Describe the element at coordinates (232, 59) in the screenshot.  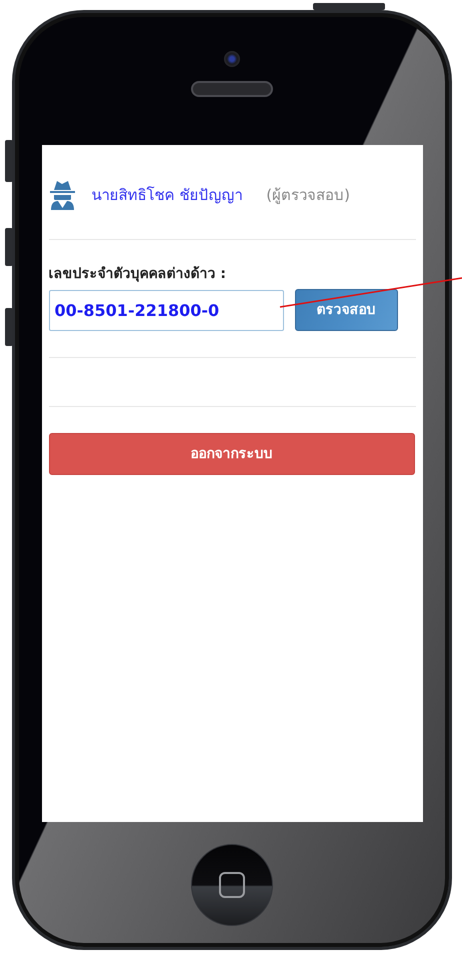
I see `camera-icon` at that location.